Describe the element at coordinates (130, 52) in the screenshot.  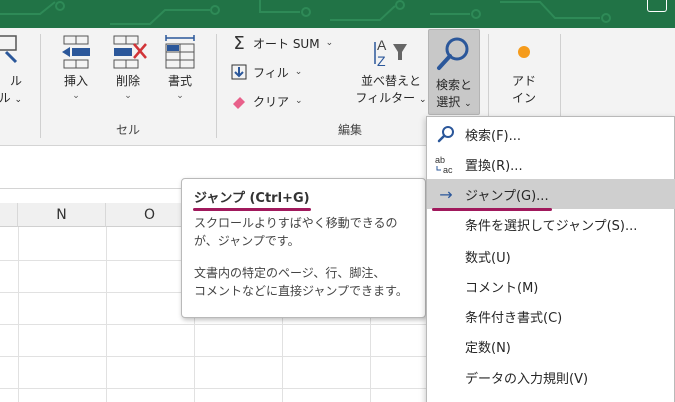
I see `delete-cells-icon` at that location.